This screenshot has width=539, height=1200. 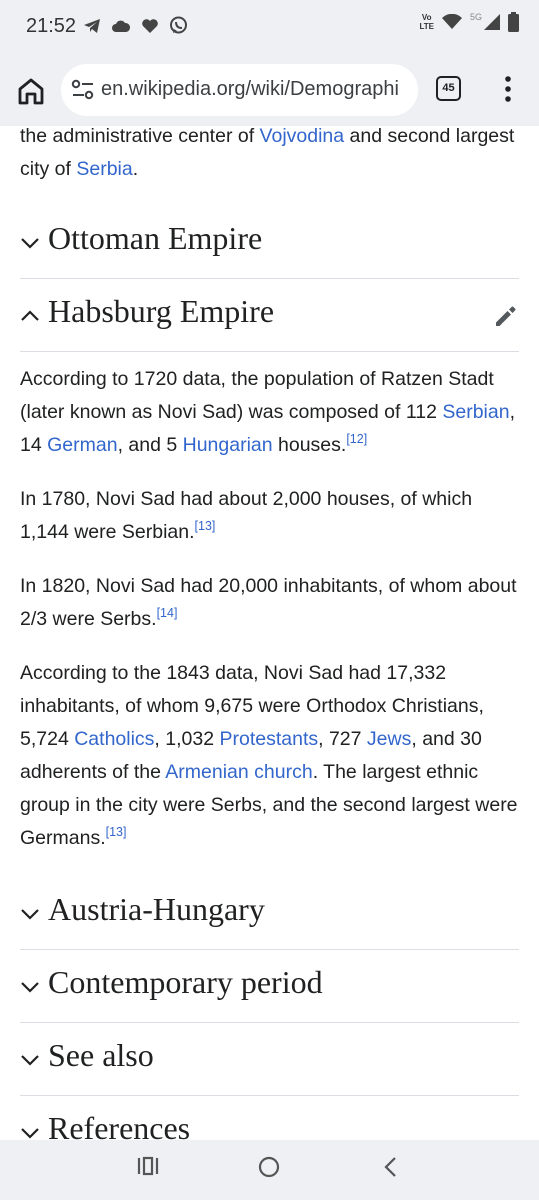 What do you see at coordinates (51, 26) in the screenshot?
I see `status-time: 21:52` at bounding box center [51, 26].